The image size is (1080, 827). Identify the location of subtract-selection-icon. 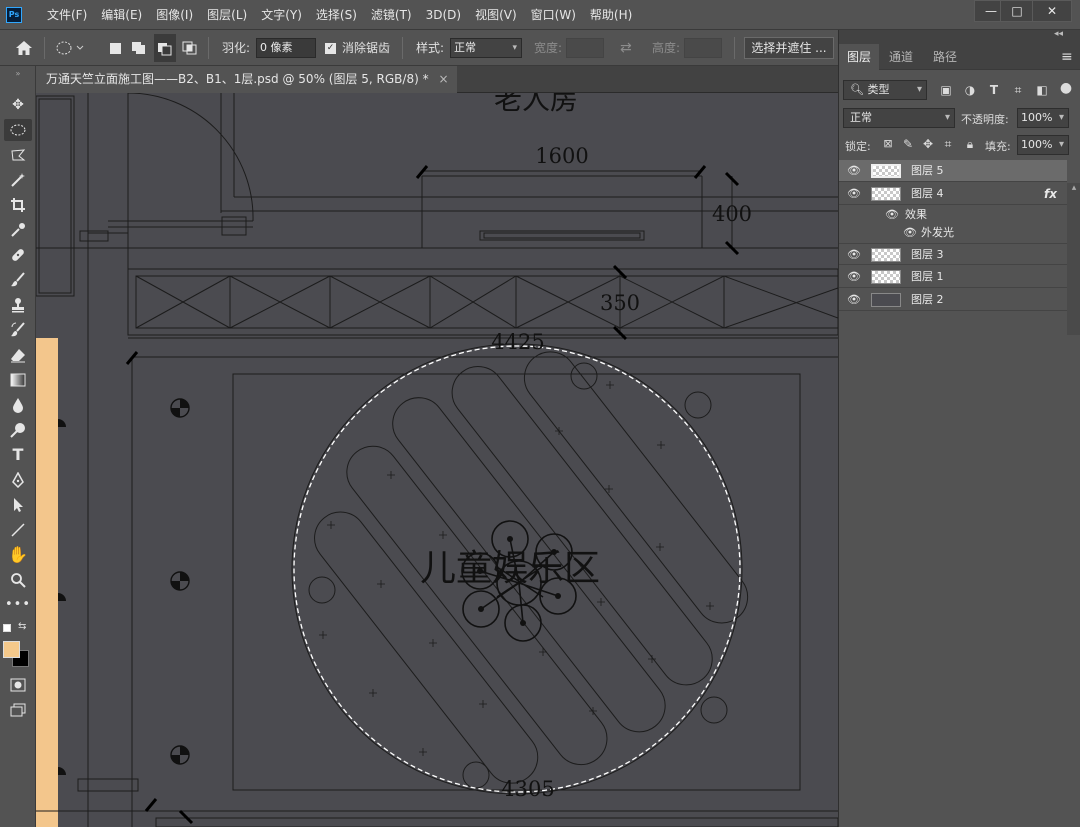
(165, 48).